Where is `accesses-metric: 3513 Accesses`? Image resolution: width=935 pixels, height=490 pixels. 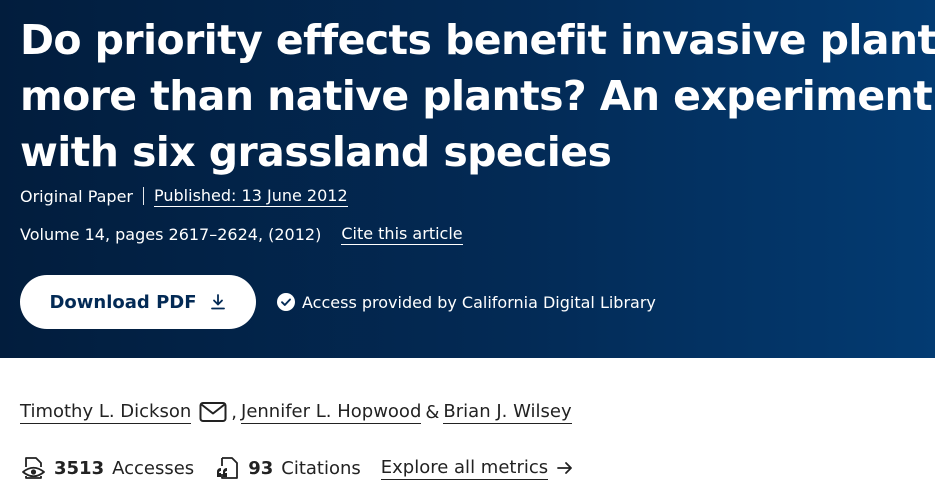
accesses-metric: 3513 Accesses is located at coordinates (107, 468).